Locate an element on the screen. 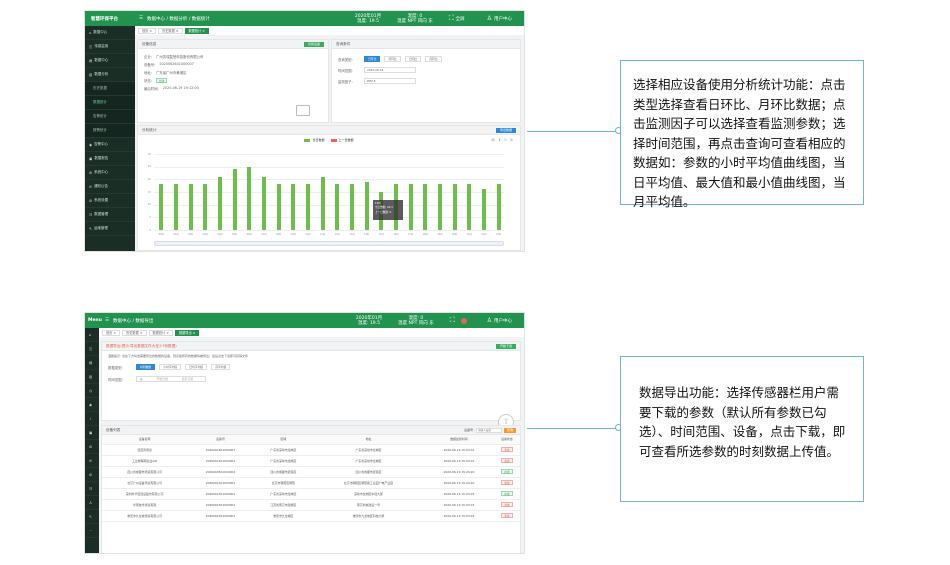 This screenshot has height=565, width=950. sidebar-icon-user: ♙ is located at coordinates (92, 503).